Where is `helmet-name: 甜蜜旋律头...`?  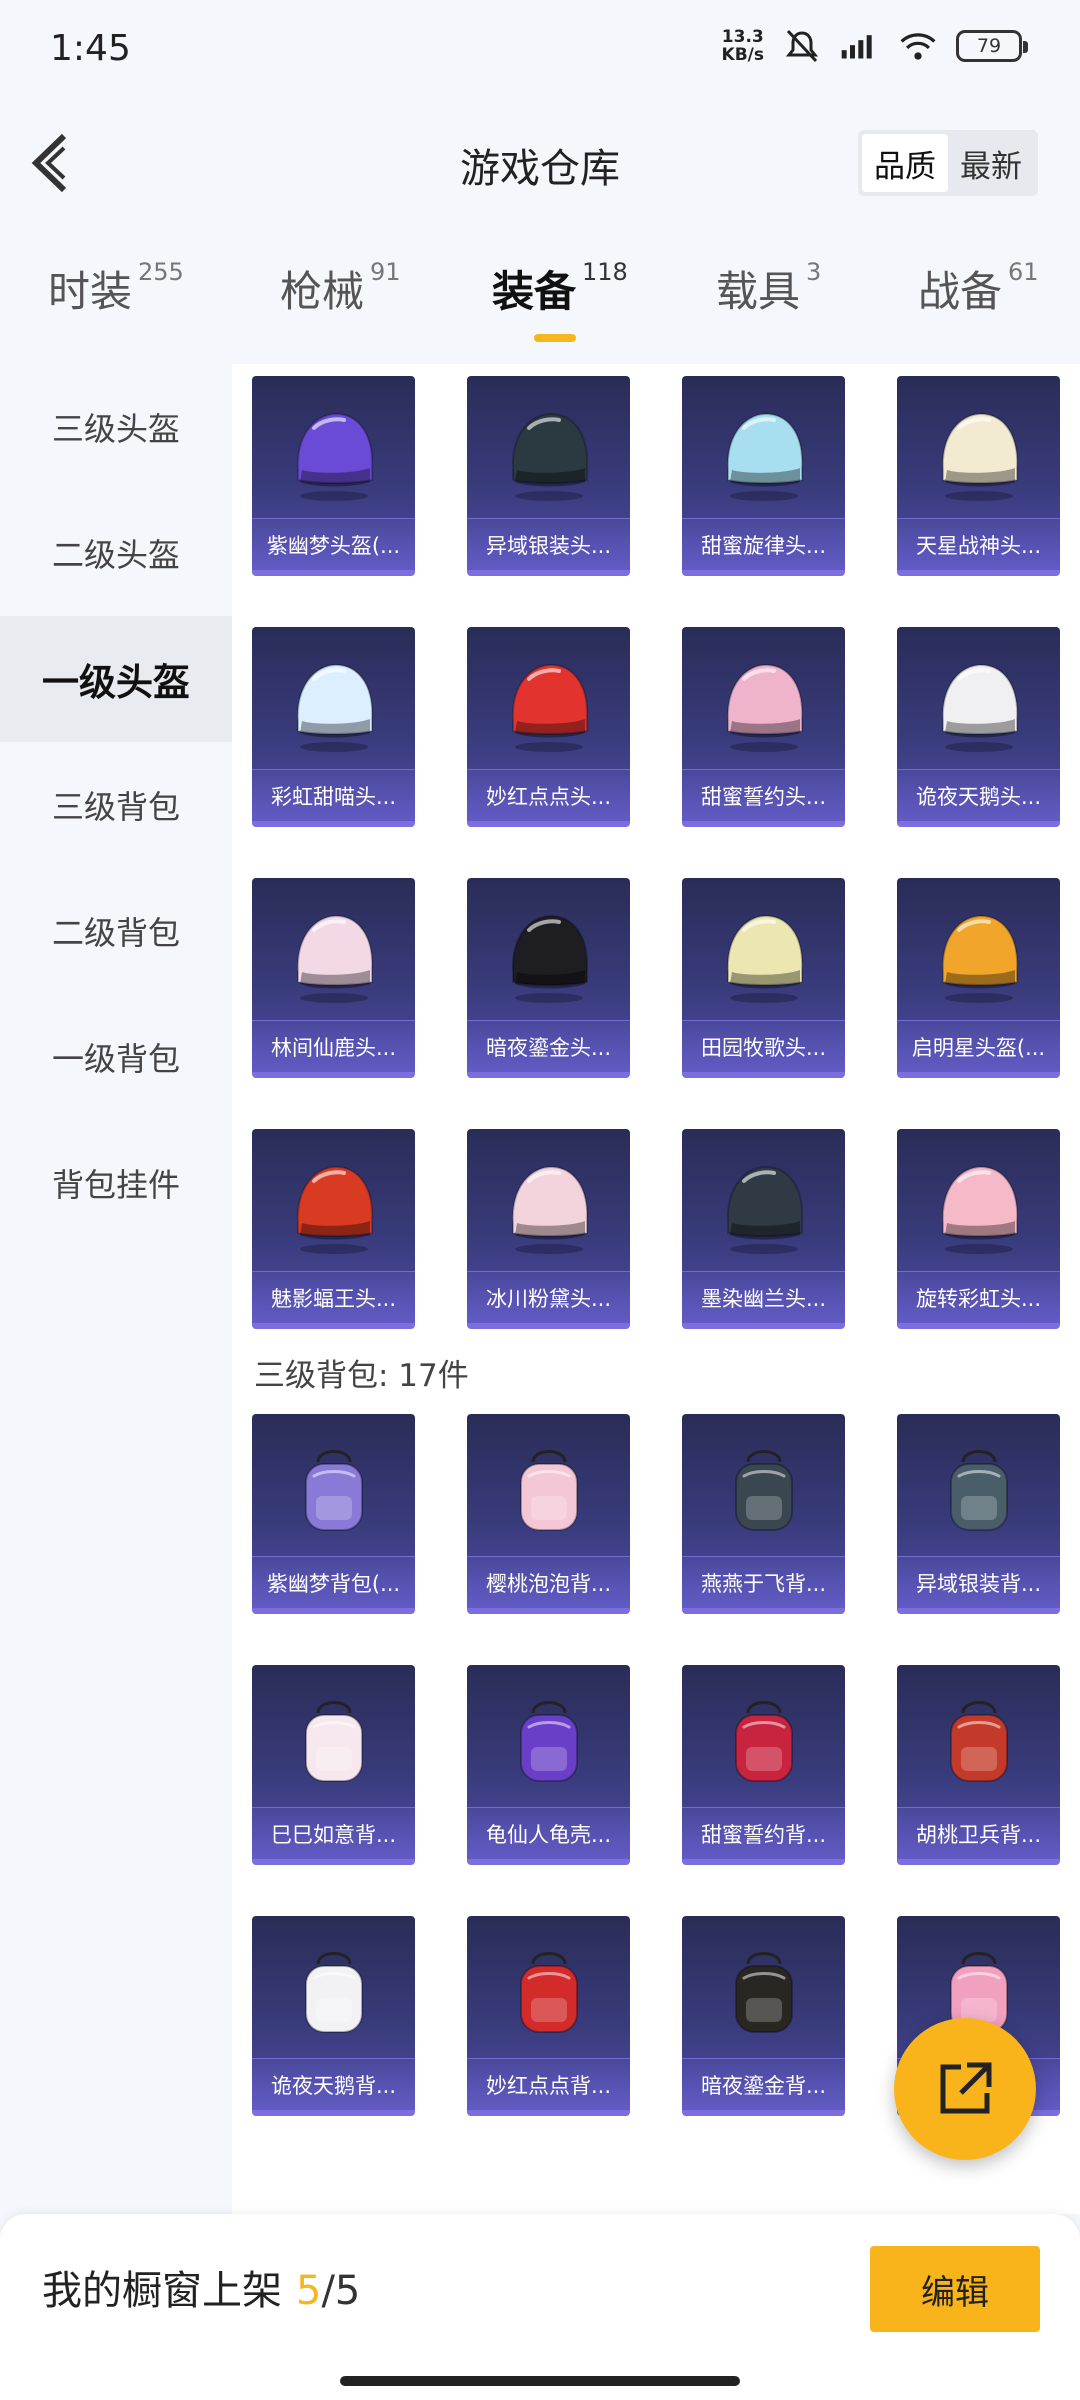
helmet-name: 甜蜜旋律头... is located at coordinates (763, 544).